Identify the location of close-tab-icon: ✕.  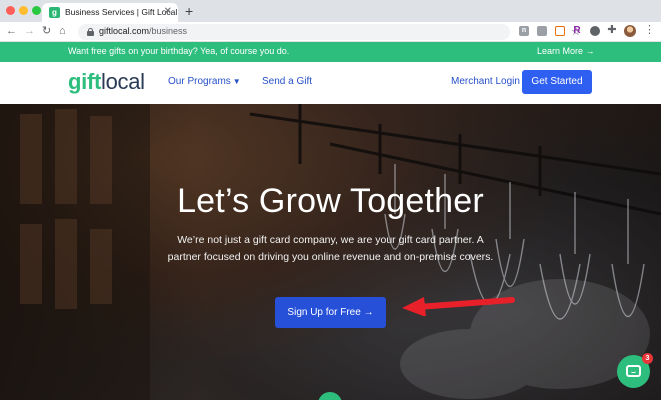
(168, 12).